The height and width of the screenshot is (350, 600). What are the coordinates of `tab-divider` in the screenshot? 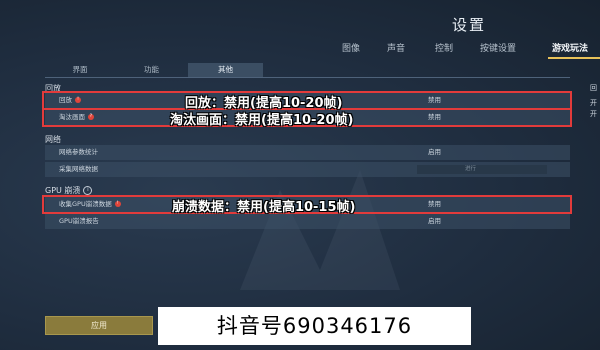 It's located at (307, 77).